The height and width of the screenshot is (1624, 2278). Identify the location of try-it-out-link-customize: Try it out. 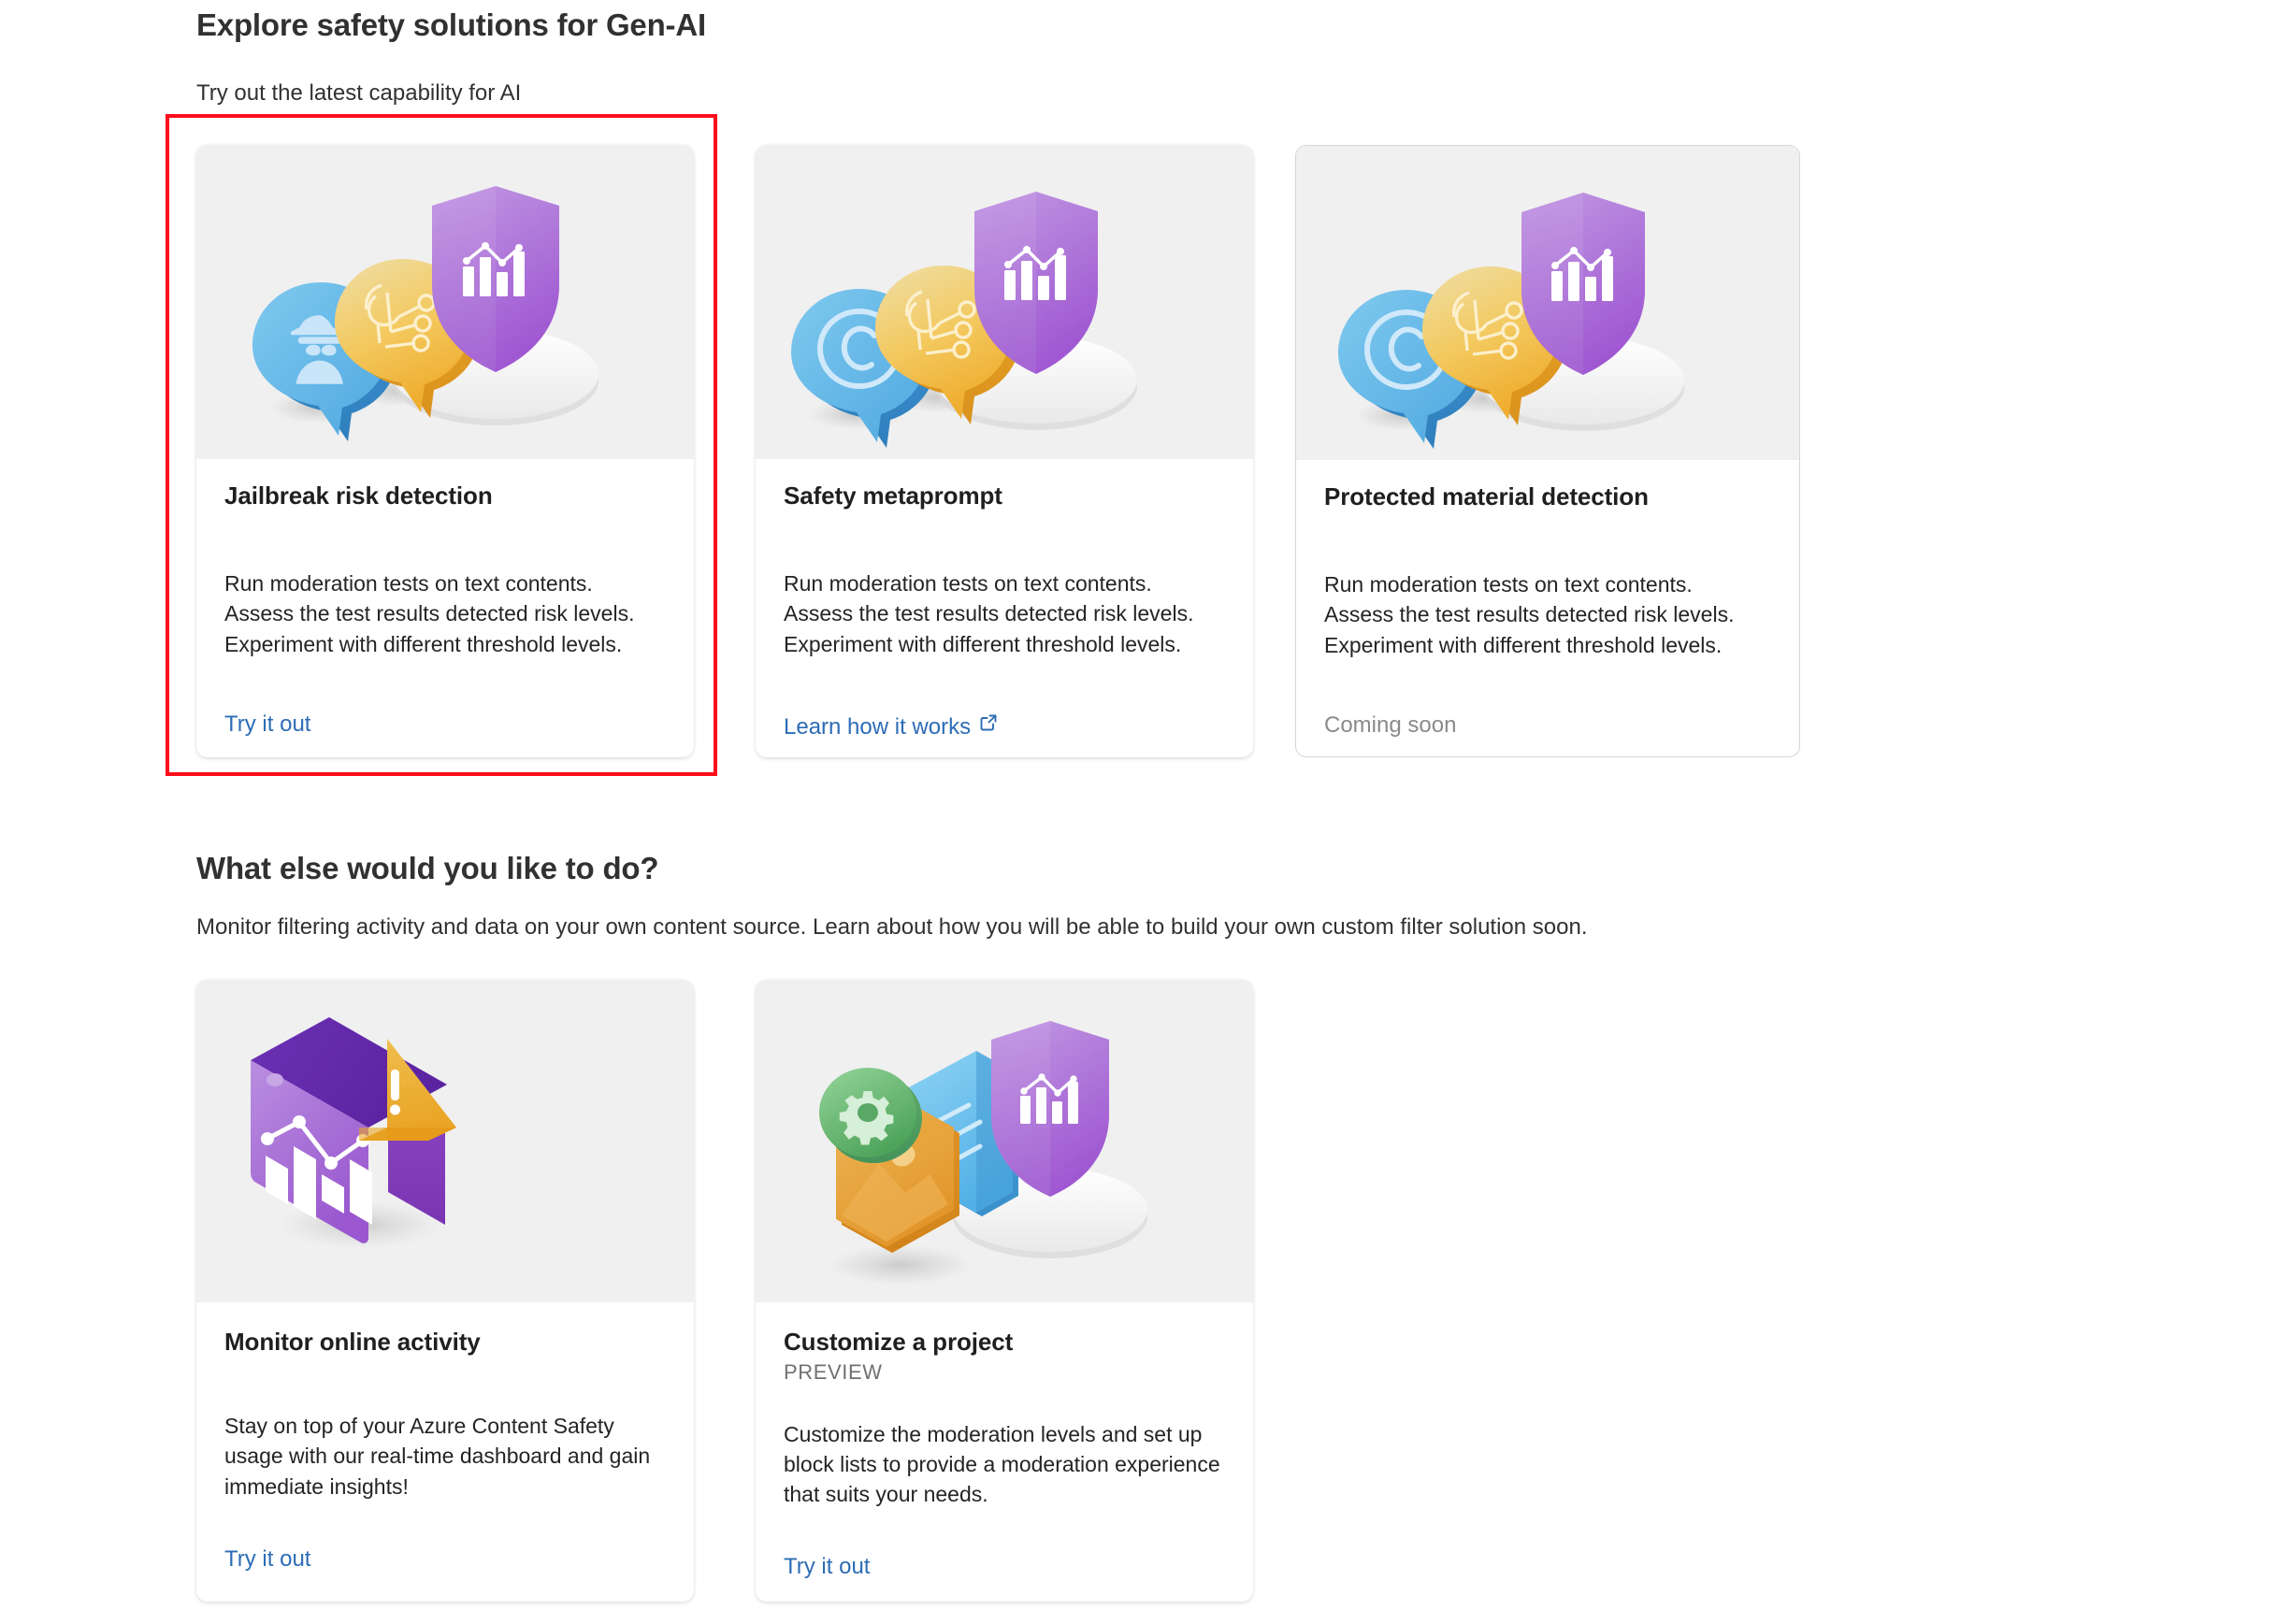
(1004, 1567).